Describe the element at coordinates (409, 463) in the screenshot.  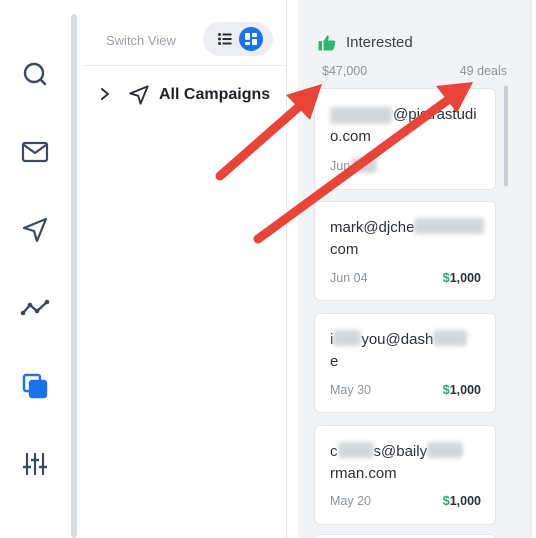
I see `deal-email: c s@baily rman.com` at that location.